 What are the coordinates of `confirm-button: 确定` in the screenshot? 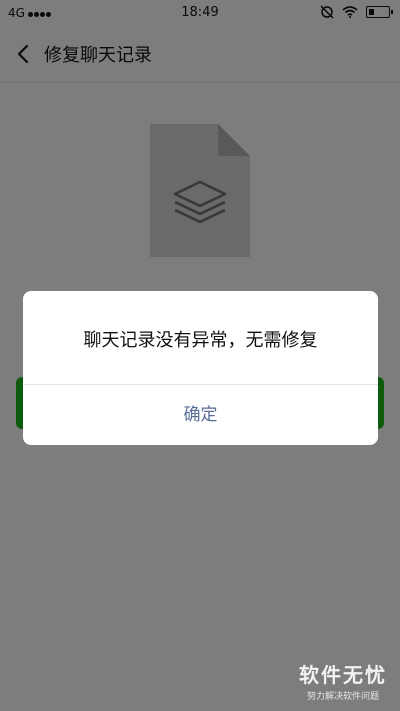 It's located at (200, 415).